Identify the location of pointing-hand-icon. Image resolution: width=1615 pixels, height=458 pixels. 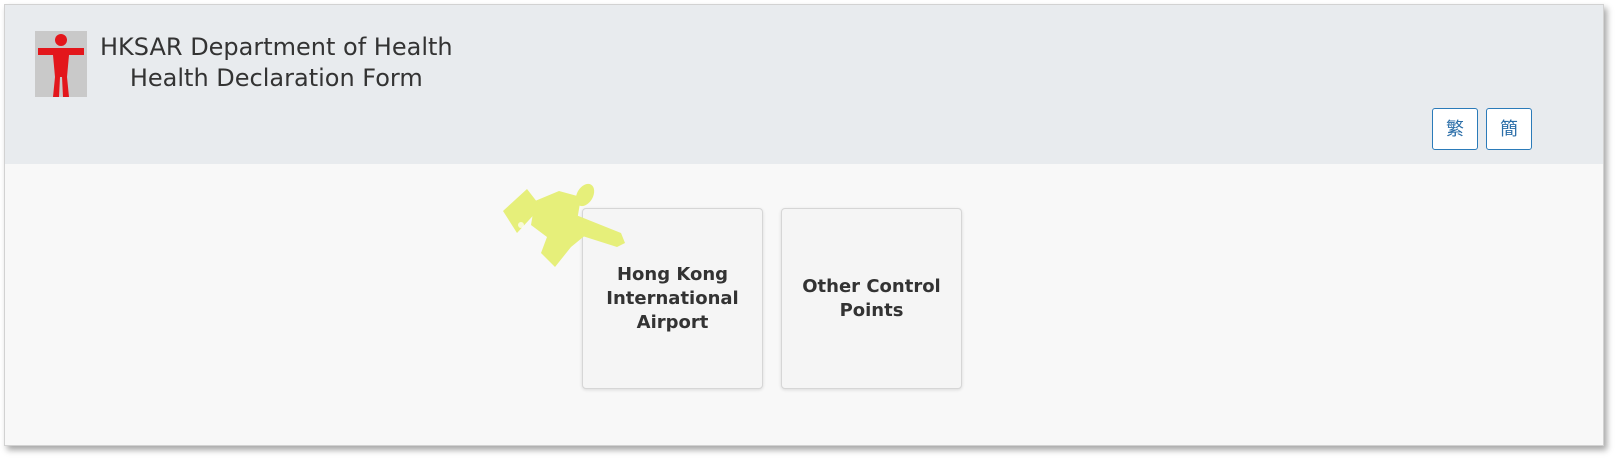
(564, 225).